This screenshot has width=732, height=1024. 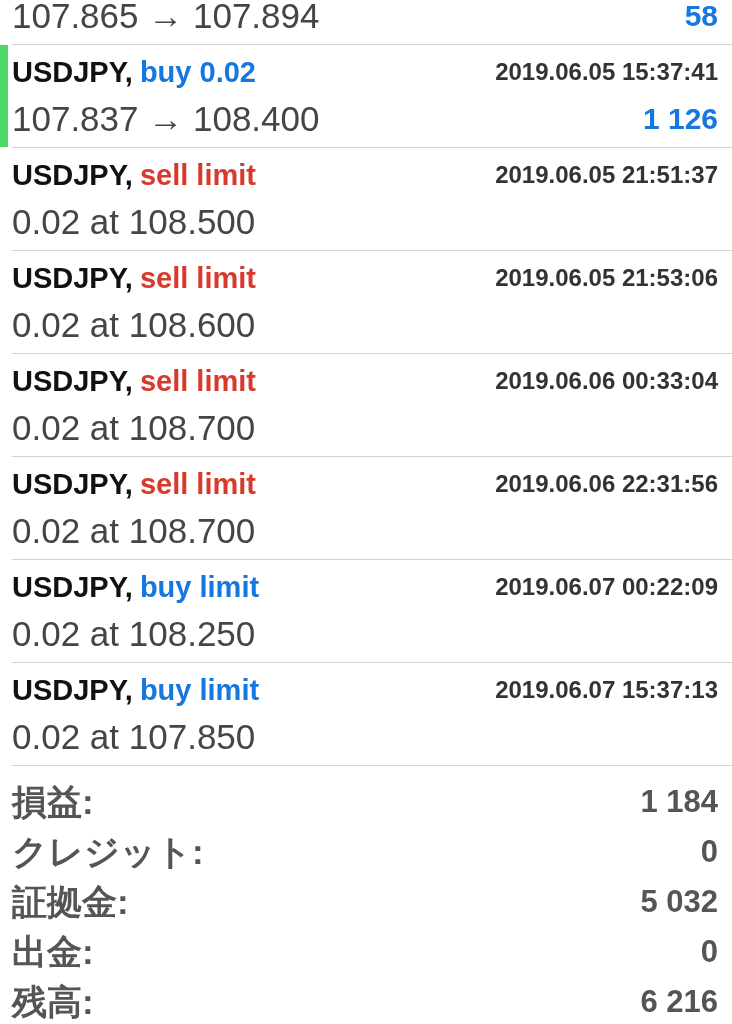 I want to click on summary-value: 5 032, so click(x=679, y=902).